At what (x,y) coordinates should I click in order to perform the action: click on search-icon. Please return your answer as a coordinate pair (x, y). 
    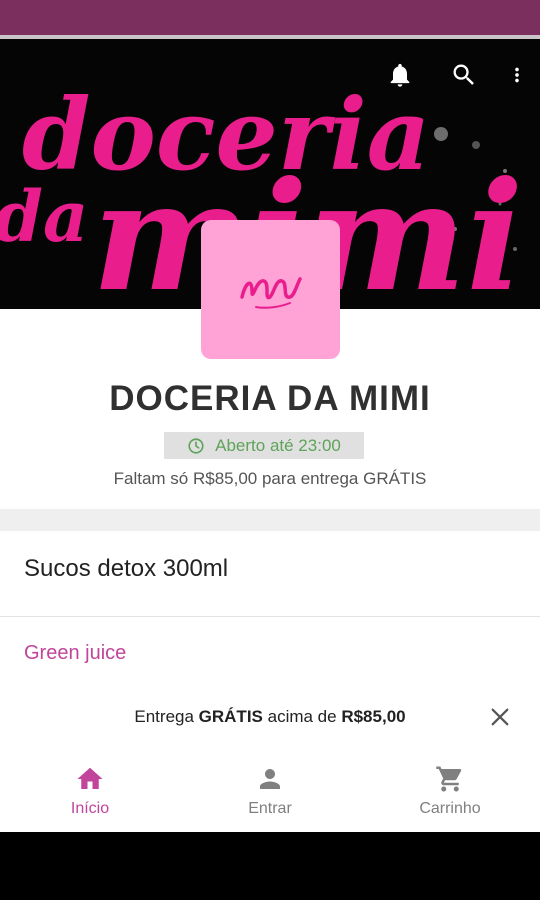
    Looking at the image, I should click on (463, 74).